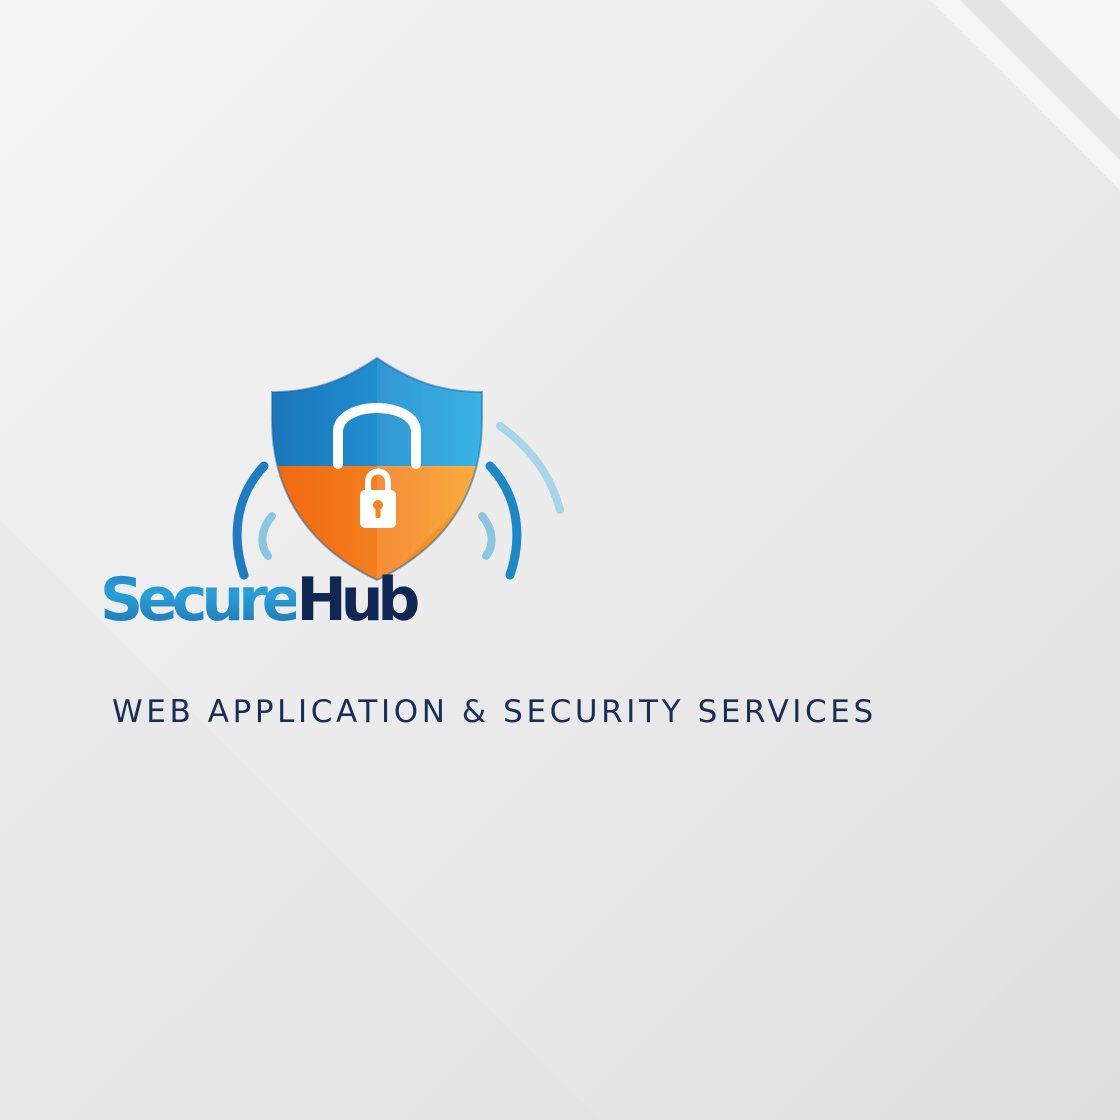  Describe the element at coordinates (560, 600) in the screenshot. I see `brand-wordmark: SecureHub` at that location.